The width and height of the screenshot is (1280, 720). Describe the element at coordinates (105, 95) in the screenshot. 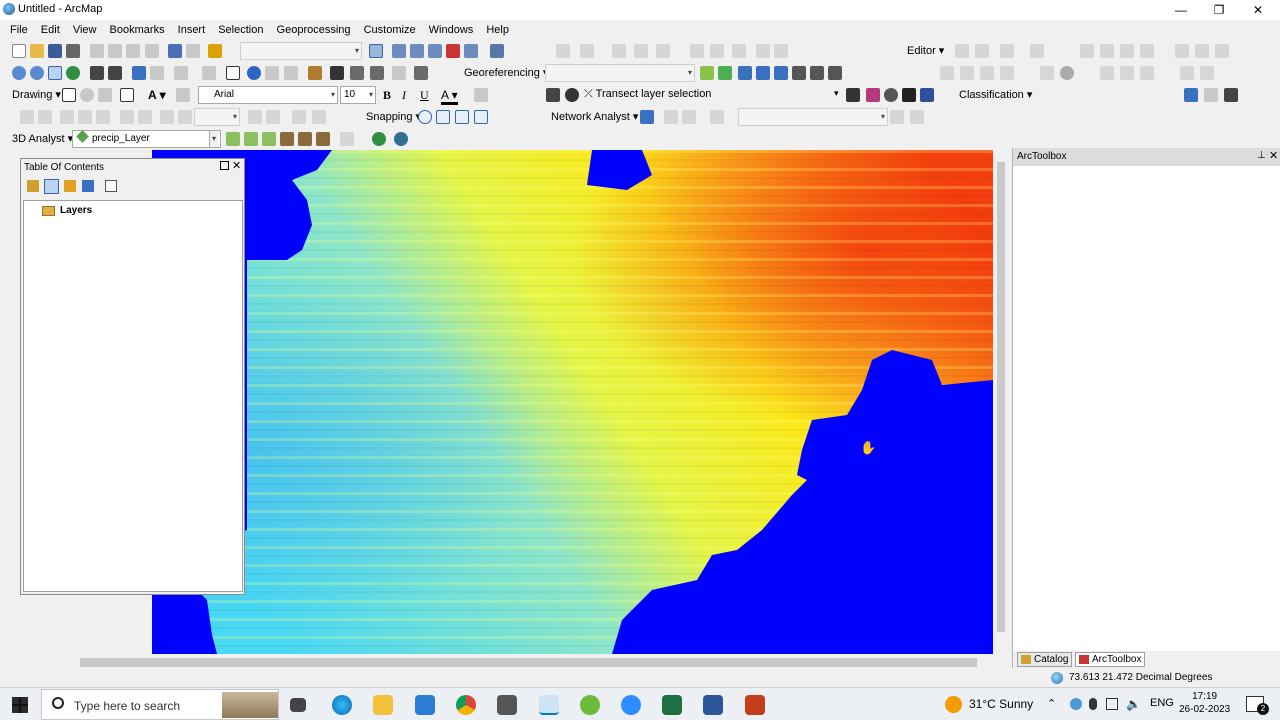

I see `zoom-selected-icon` at that location.